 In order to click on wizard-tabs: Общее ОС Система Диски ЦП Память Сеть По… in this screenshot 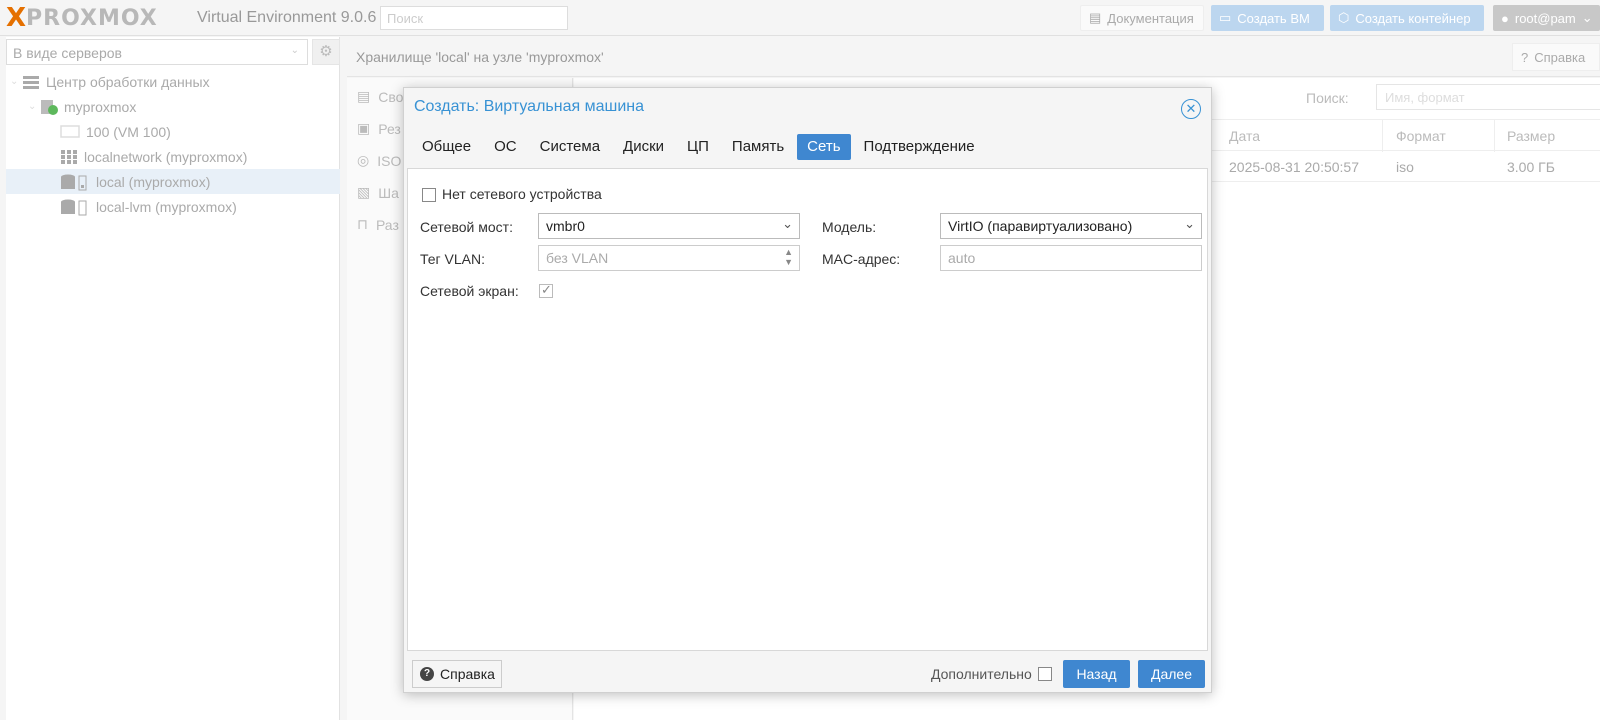, I will do `click(700, 147)`.